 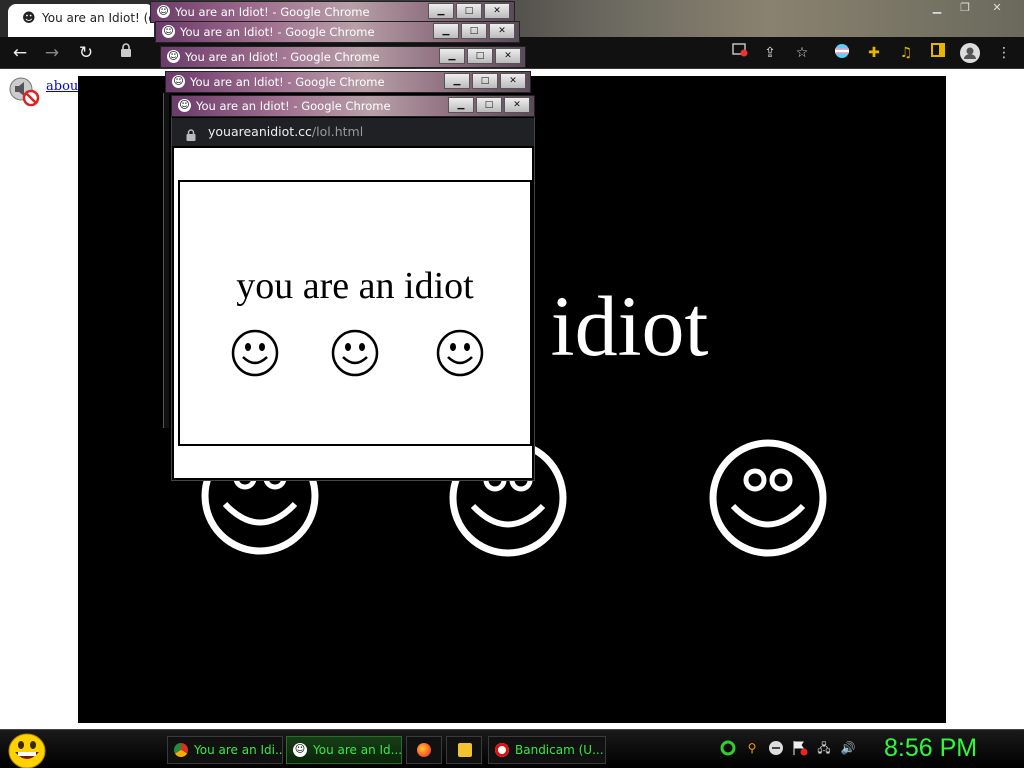 I want to click on firefox-icon, so click(x=424, y=750).